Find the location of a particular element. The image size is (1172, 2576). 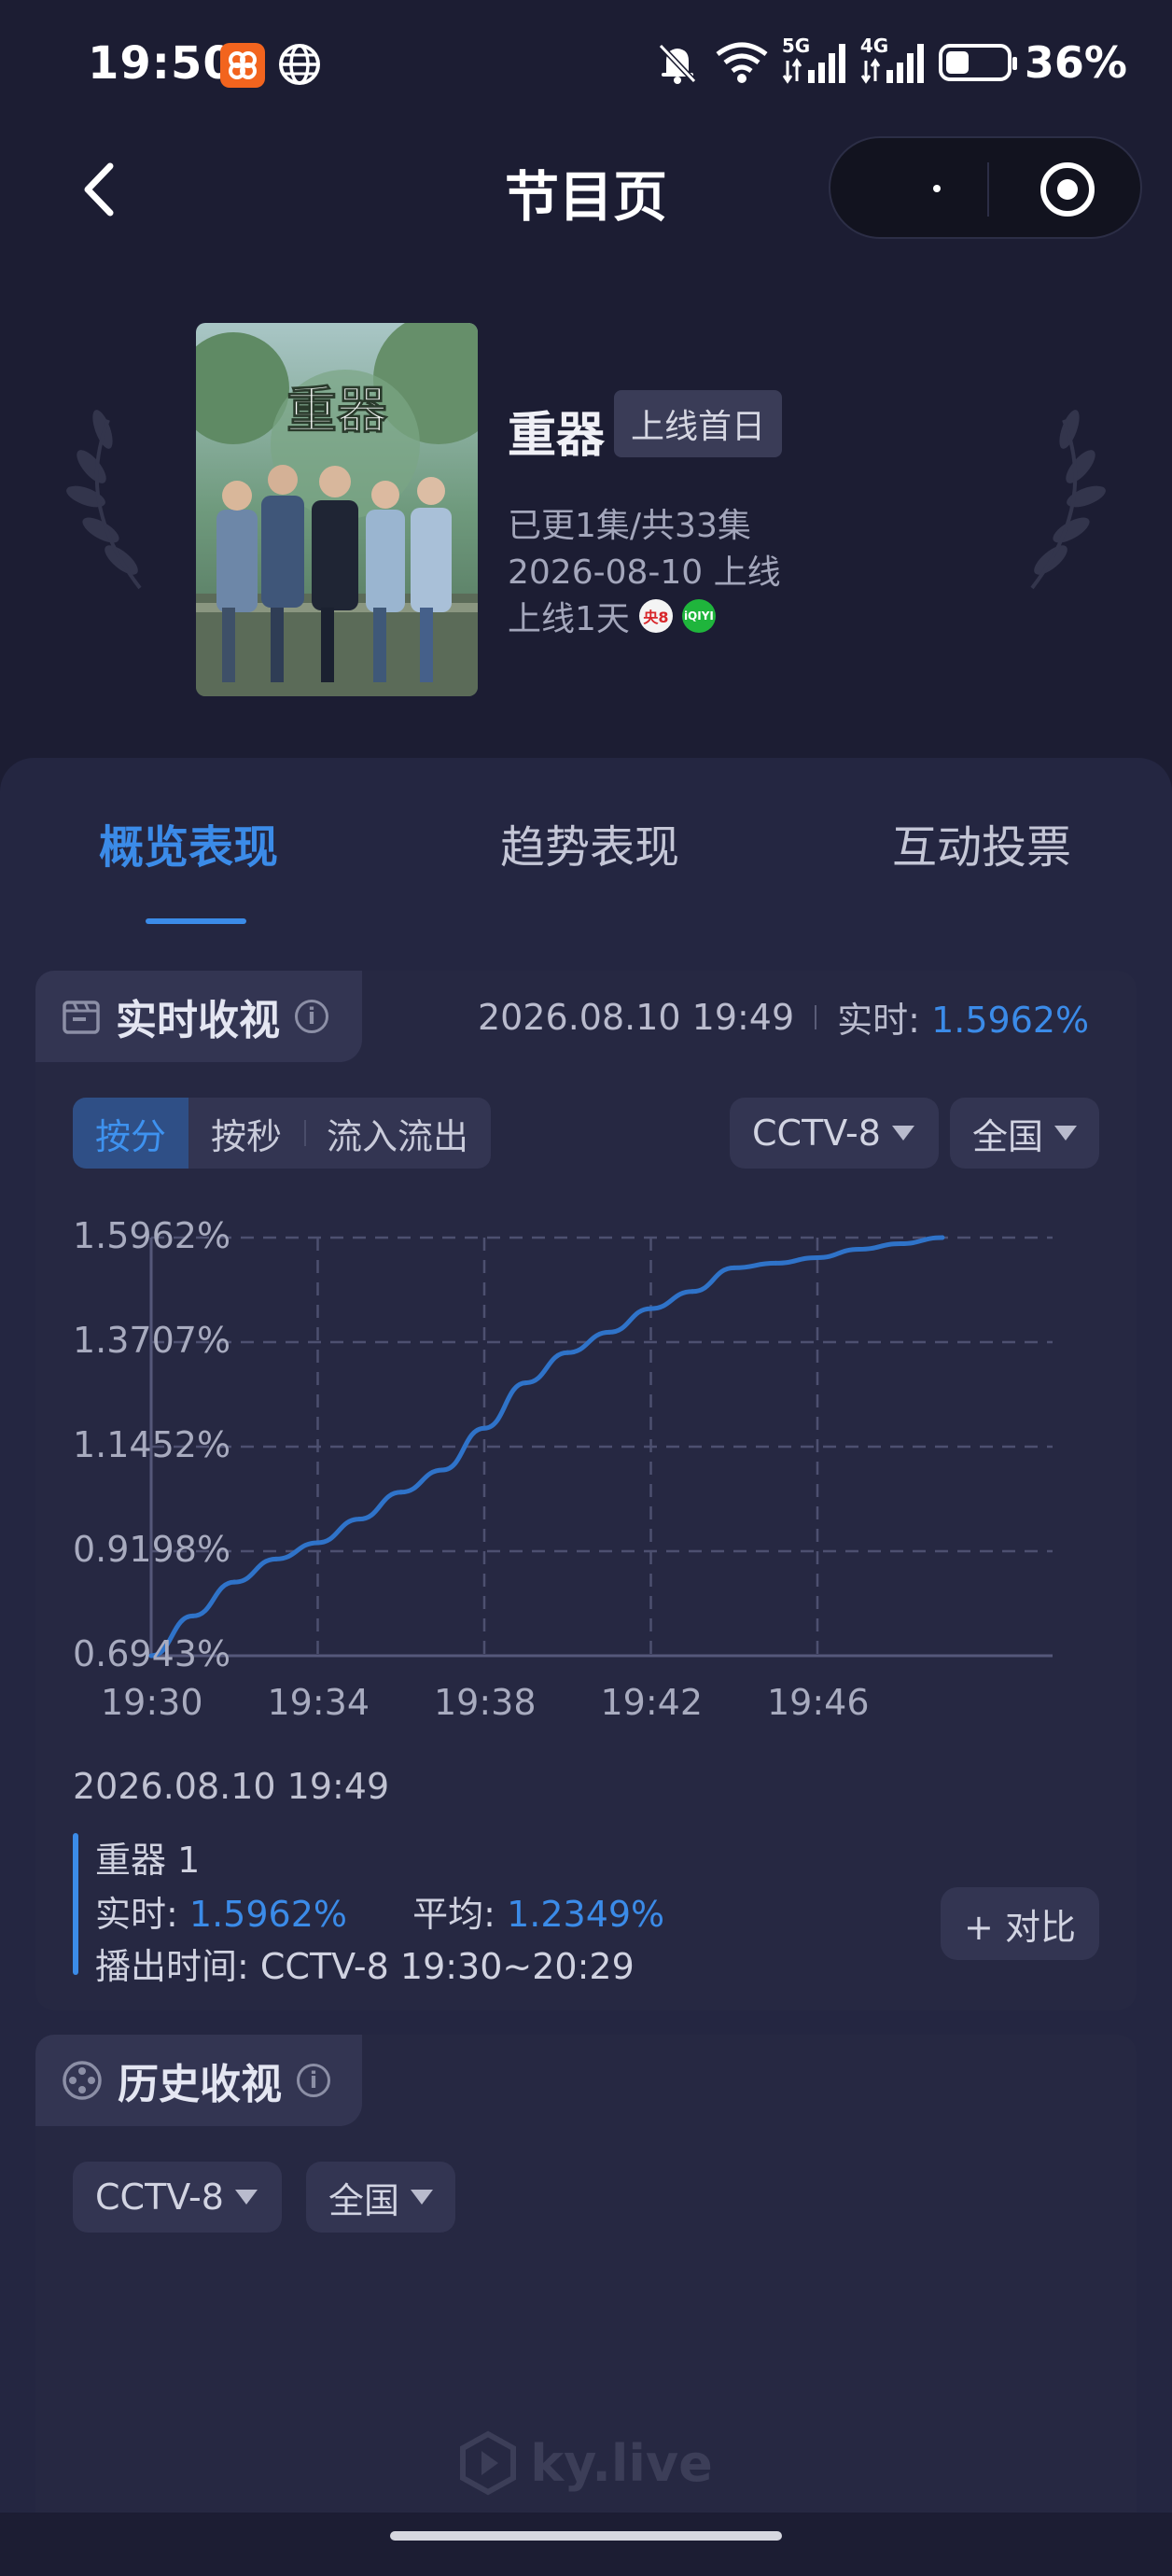

watermark: ky.live is located at coordinates (586, 2463).